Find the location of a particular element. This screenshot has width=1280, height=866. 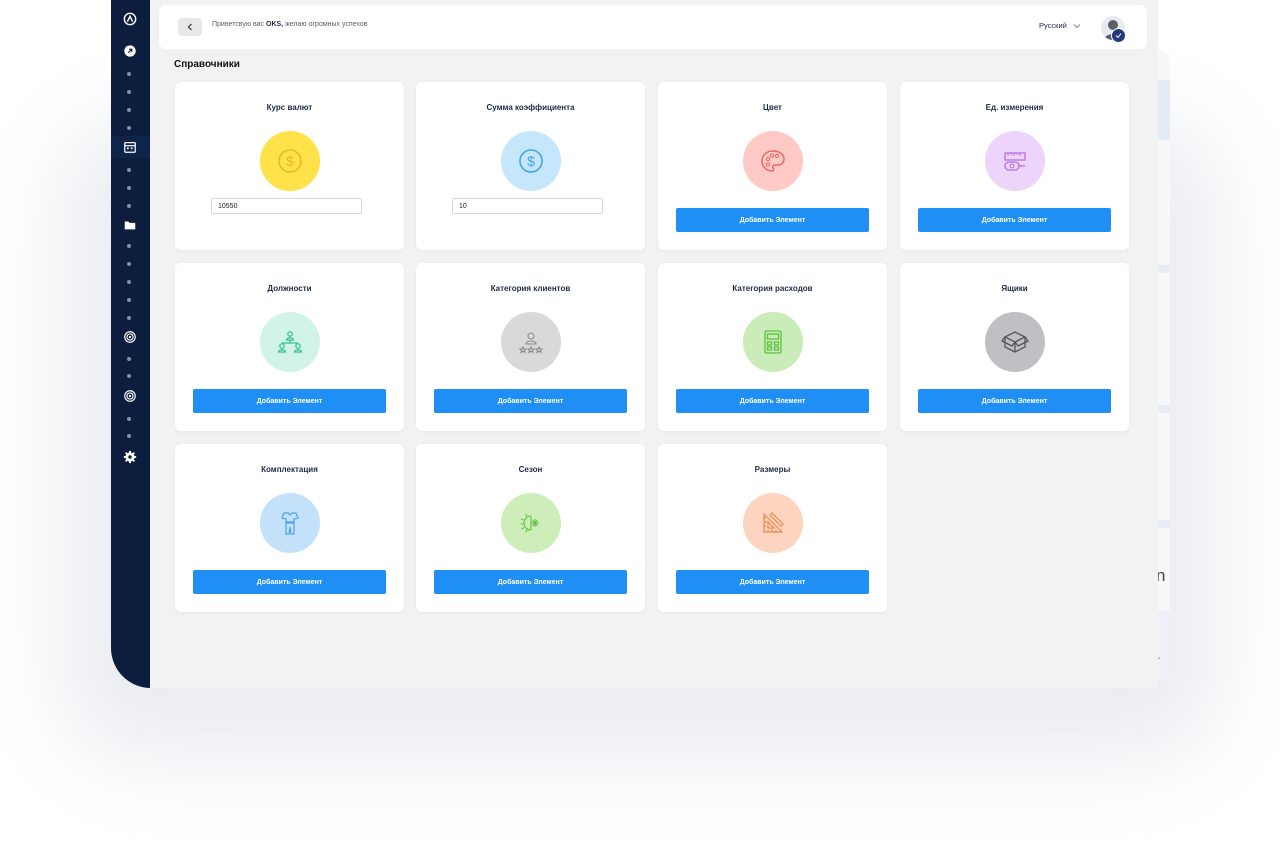

card-sizes: Размеры Добавить Элемент is located at coordinates (772, 528).